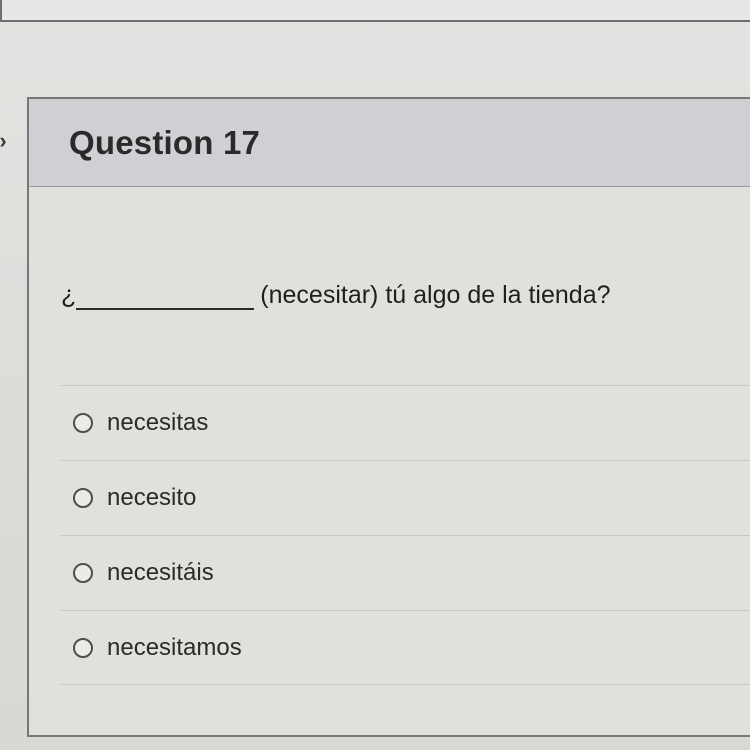 The width and height of the screenshot is (750, 750). What do you see at coordinates (165, 142) in the screenshot?
I see `question-title: Question 17` at bounding box center [165, 142].